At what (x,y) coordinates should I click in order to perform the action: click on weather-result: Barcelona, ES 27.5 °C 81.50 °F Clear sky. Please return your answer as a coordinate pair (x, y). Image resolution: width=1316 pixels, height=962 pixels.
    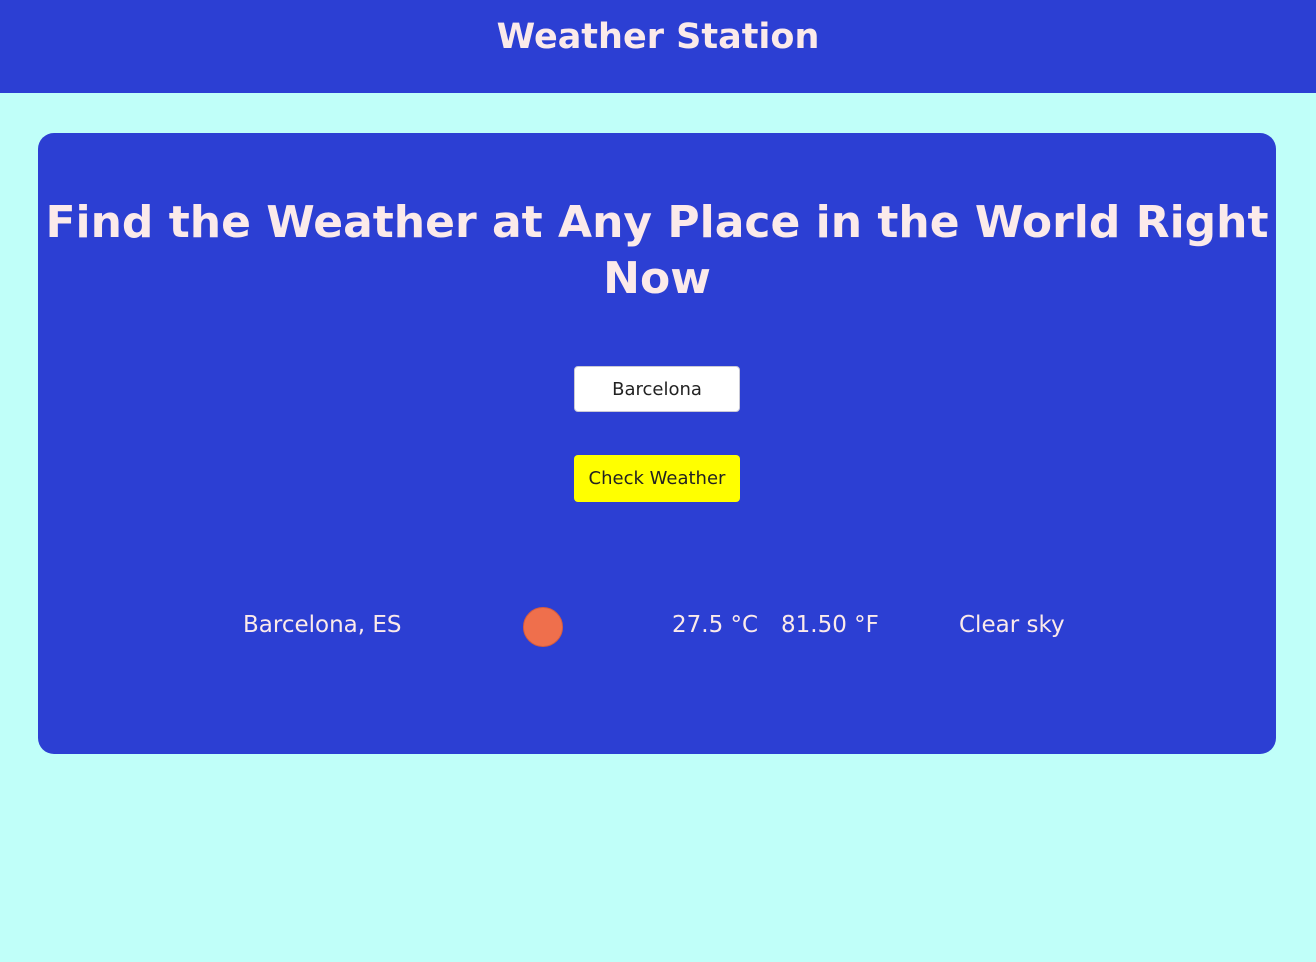
    Looking at the image, I should click on (657, 627).